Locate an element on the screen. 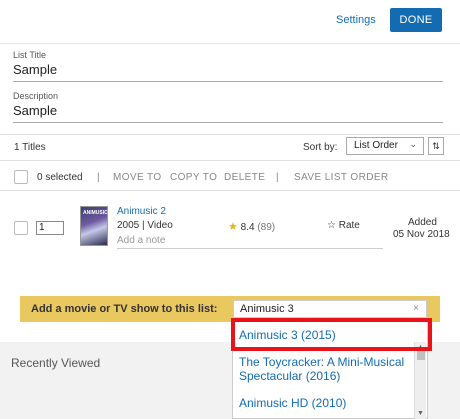 This screenshot has width=460, height=419. selected-count: 0 selected is located at coordinates (60, 177).